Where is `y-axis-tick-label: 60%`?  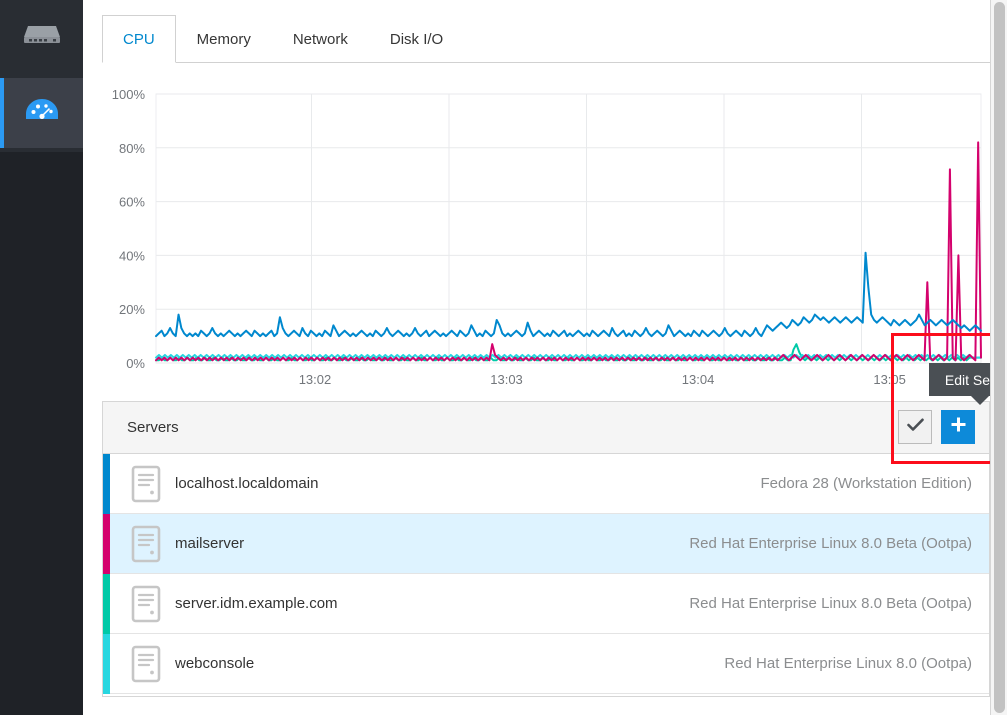 y-axis-tick-label: 60% is located at coordinates (132, 202).